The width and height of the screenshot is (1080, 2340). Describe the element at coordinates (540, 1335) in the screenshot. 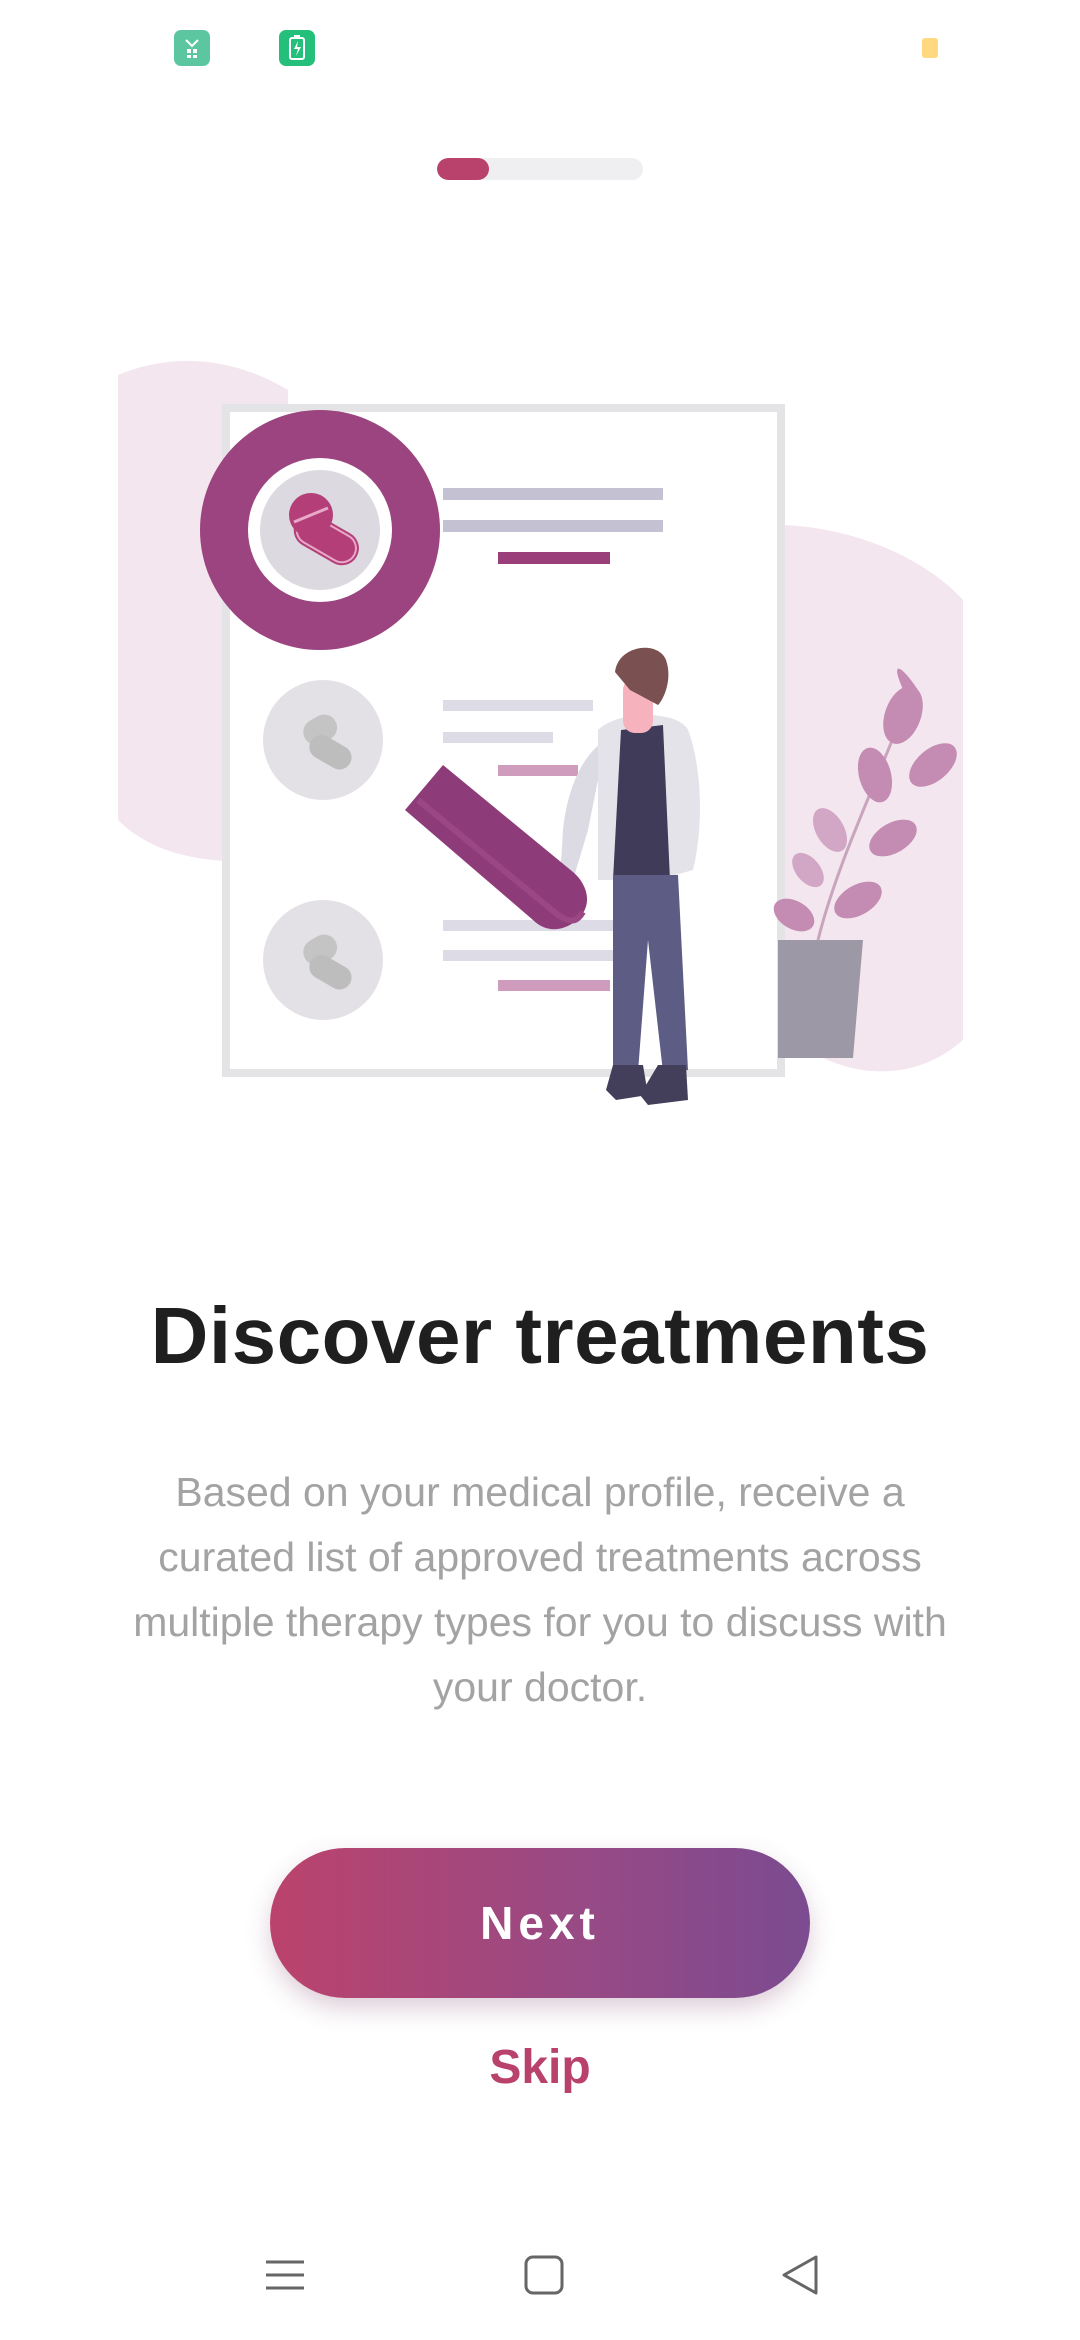

I see `page-title: Discover treatments` at that location.